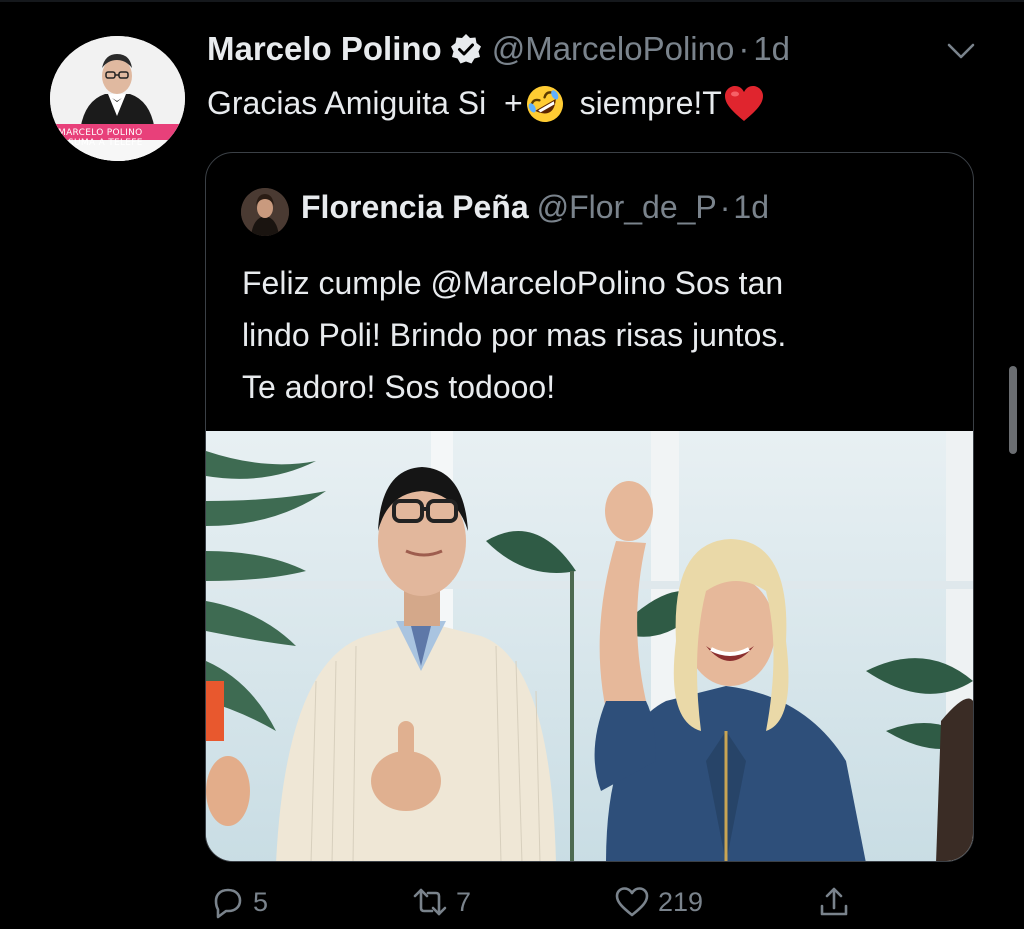 The width and height of the screenshot is (1024, 929). I want to click on tweet-text-part1: Gracias Amiguita Si +, so click(365, 103).